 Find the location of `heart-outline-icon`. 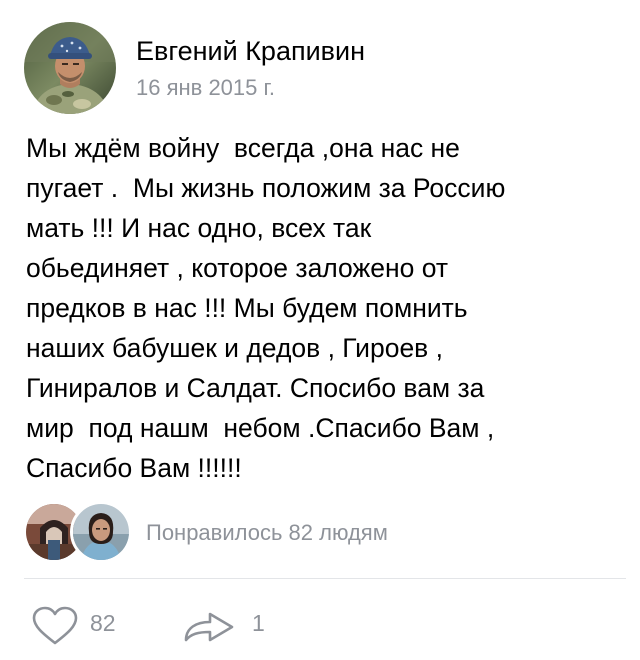

heart-outline-icon is located at coordinates (55, 625).